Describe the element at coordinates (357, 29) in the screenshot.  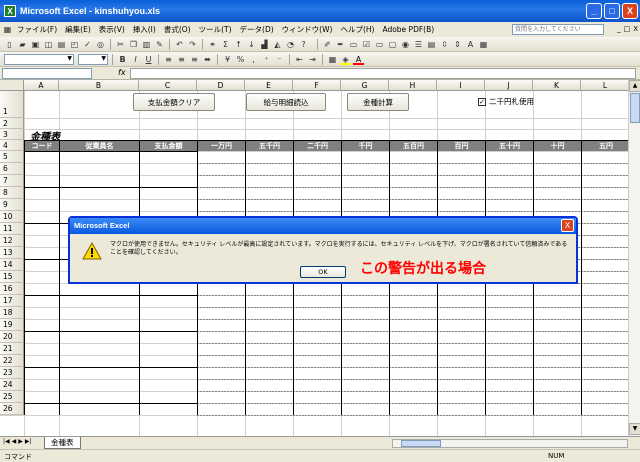
I see `menu-help: ヘルプ(H)` at that location.